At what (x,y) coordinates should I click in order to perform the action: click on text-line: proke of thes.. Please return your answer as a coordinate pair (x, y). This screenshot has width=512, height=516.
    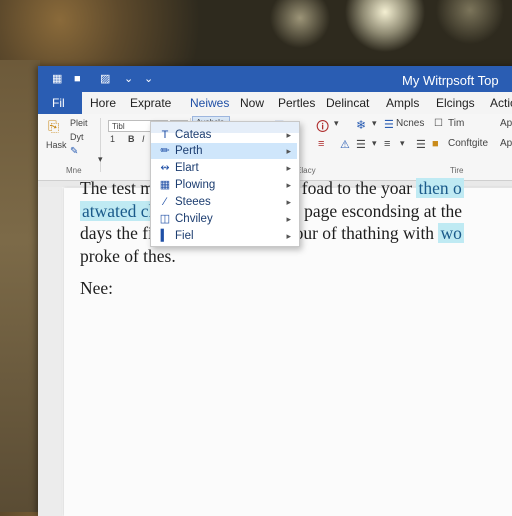
    Looking at the image, I should click on (128, 255).